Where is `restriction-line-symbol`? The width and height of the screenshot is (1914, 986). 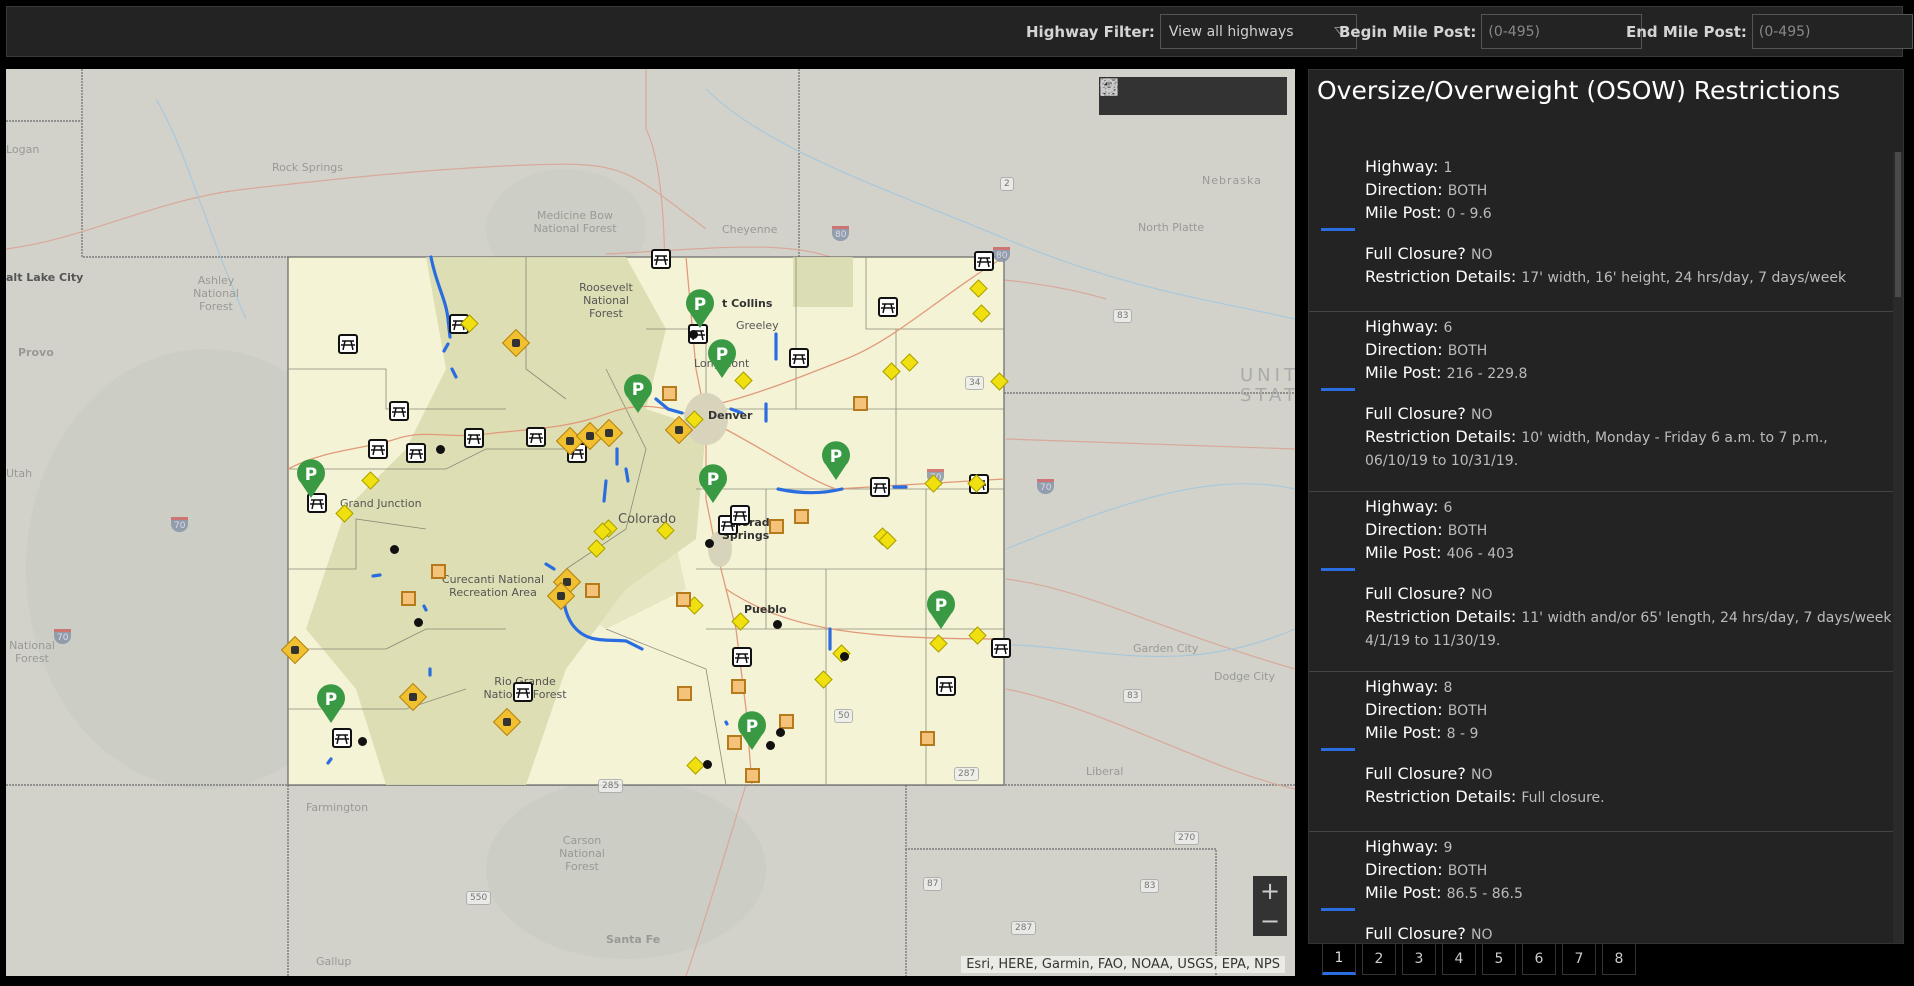 restriction-line-symbol is located at coordinates (1338, 569).